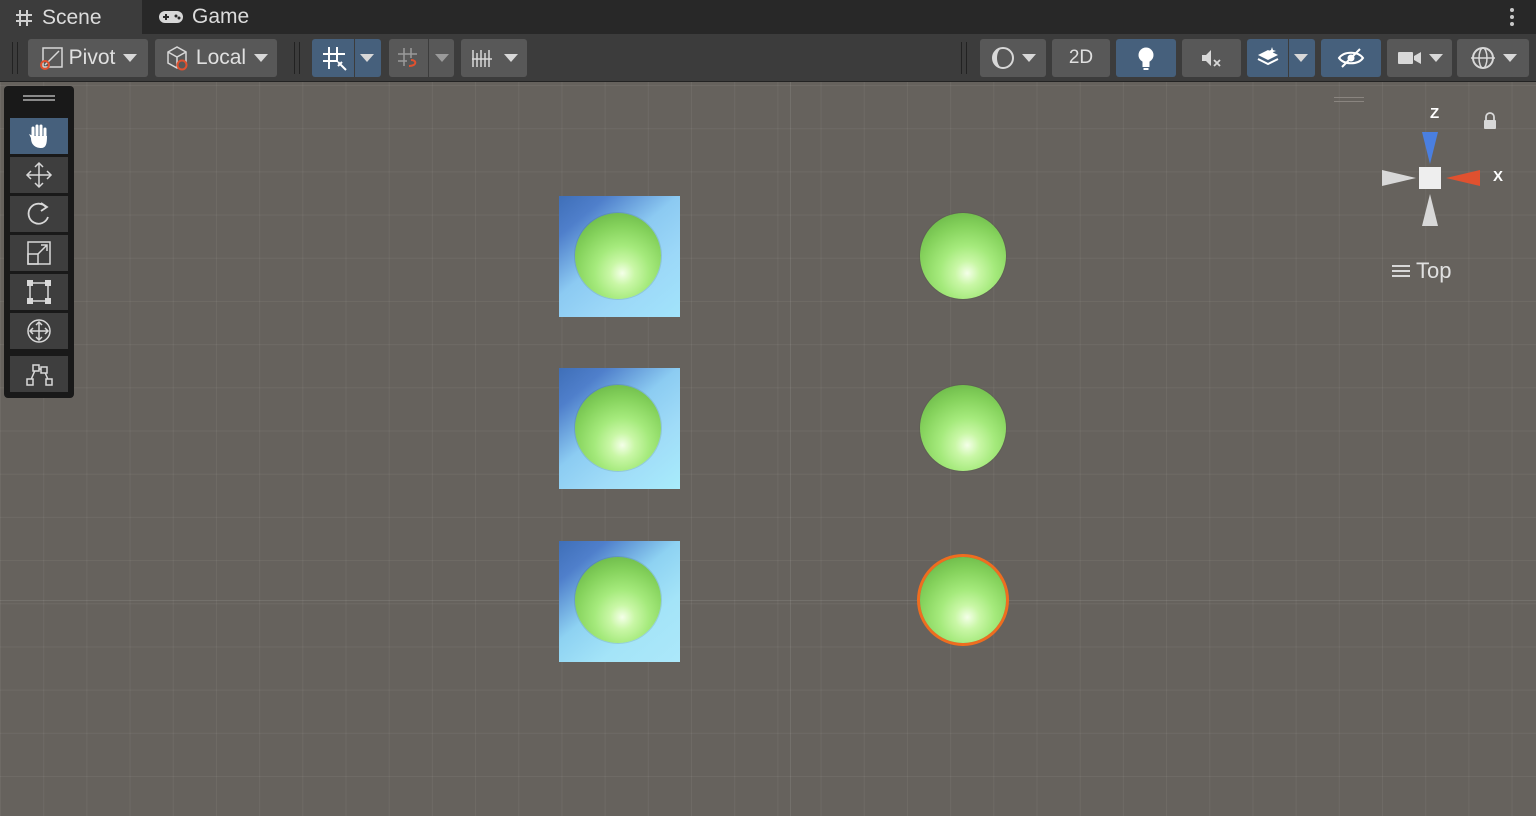  I want to click on rotate-icon, so click(38, 213).